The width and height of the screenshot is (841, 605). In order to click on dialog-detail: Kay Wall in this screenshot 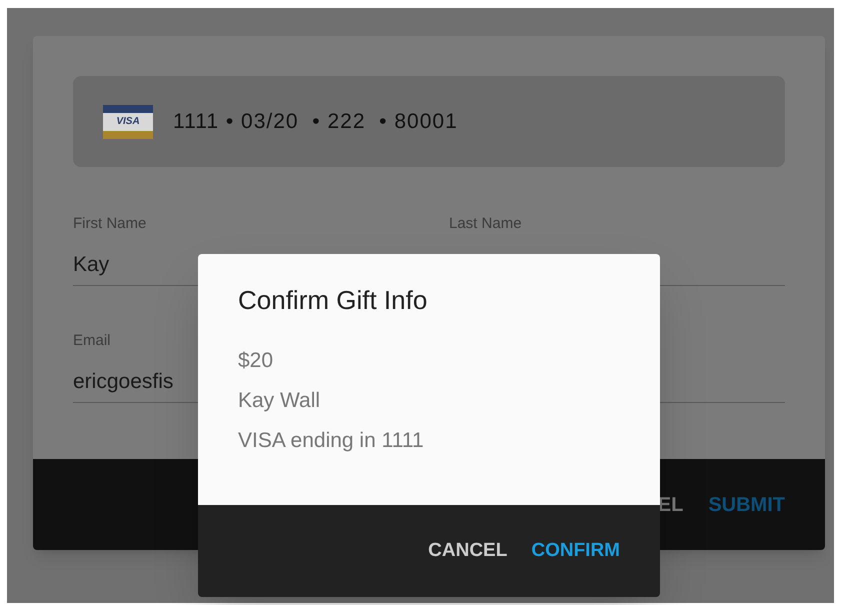, I will do `click(280, 401)`.